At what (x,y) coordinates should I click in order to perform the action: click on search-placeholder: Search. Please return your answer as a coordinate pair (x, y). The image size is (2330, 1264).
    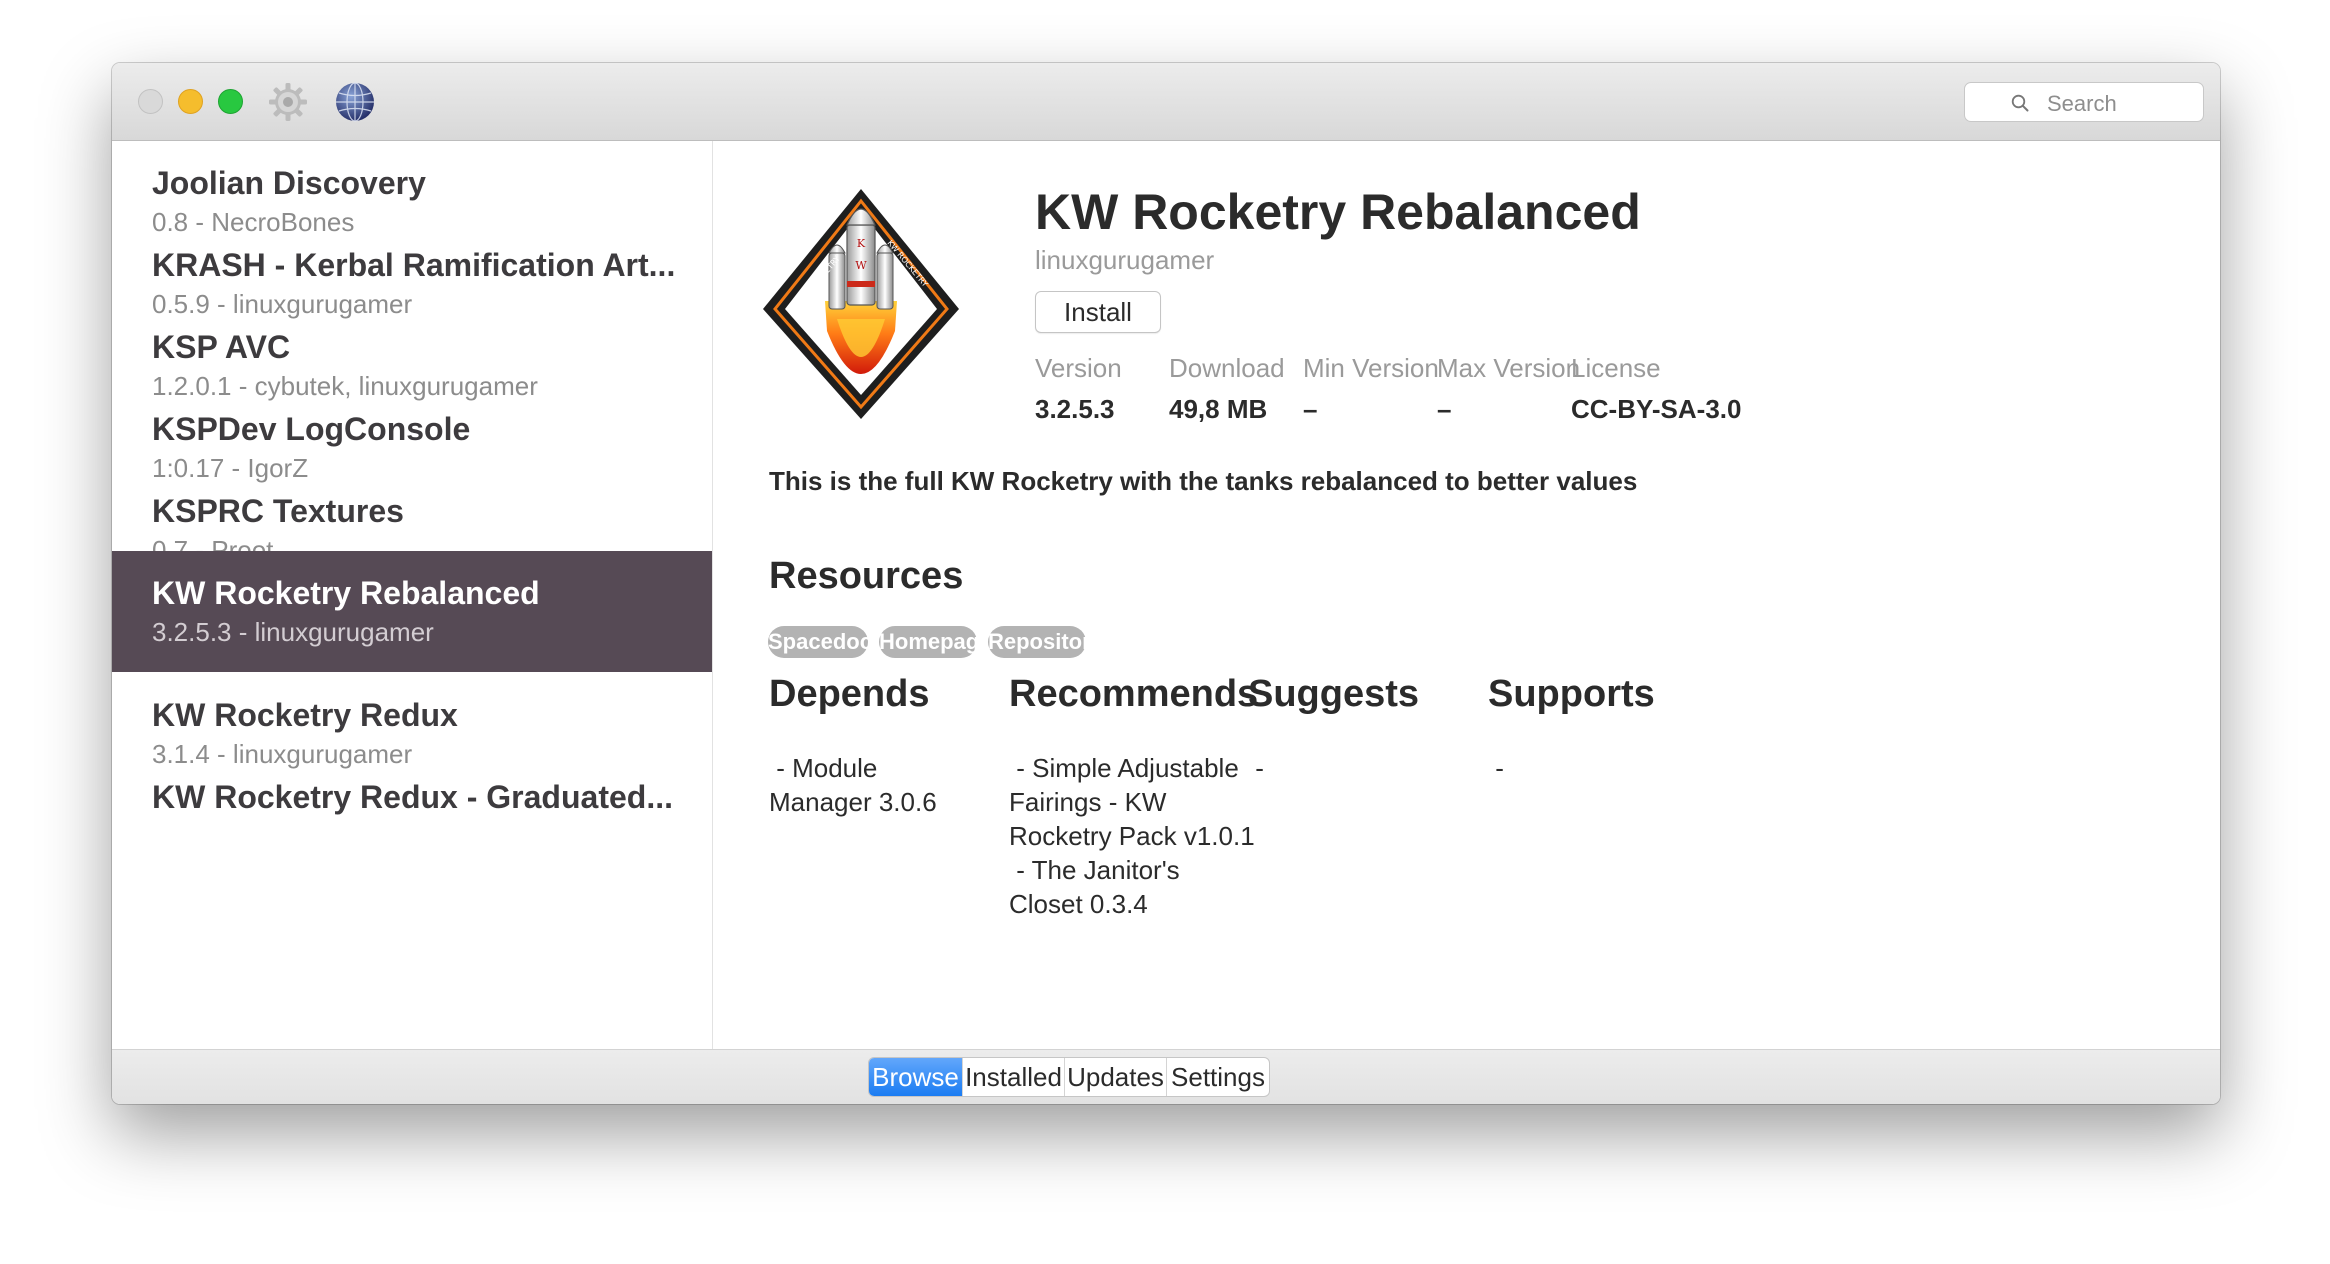
    Looking at the image, I should click on (2082, 103).